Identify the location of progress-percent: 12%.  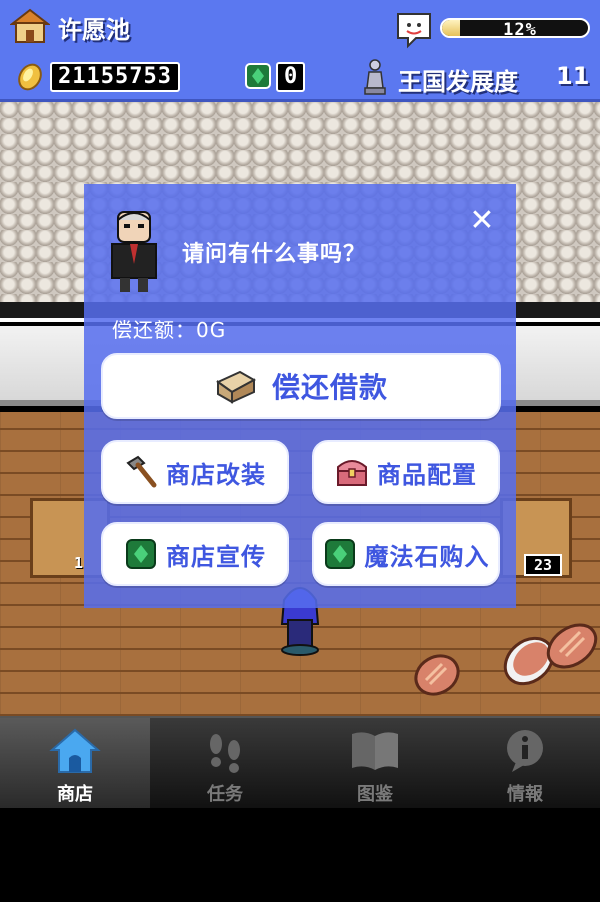
(520, 30).